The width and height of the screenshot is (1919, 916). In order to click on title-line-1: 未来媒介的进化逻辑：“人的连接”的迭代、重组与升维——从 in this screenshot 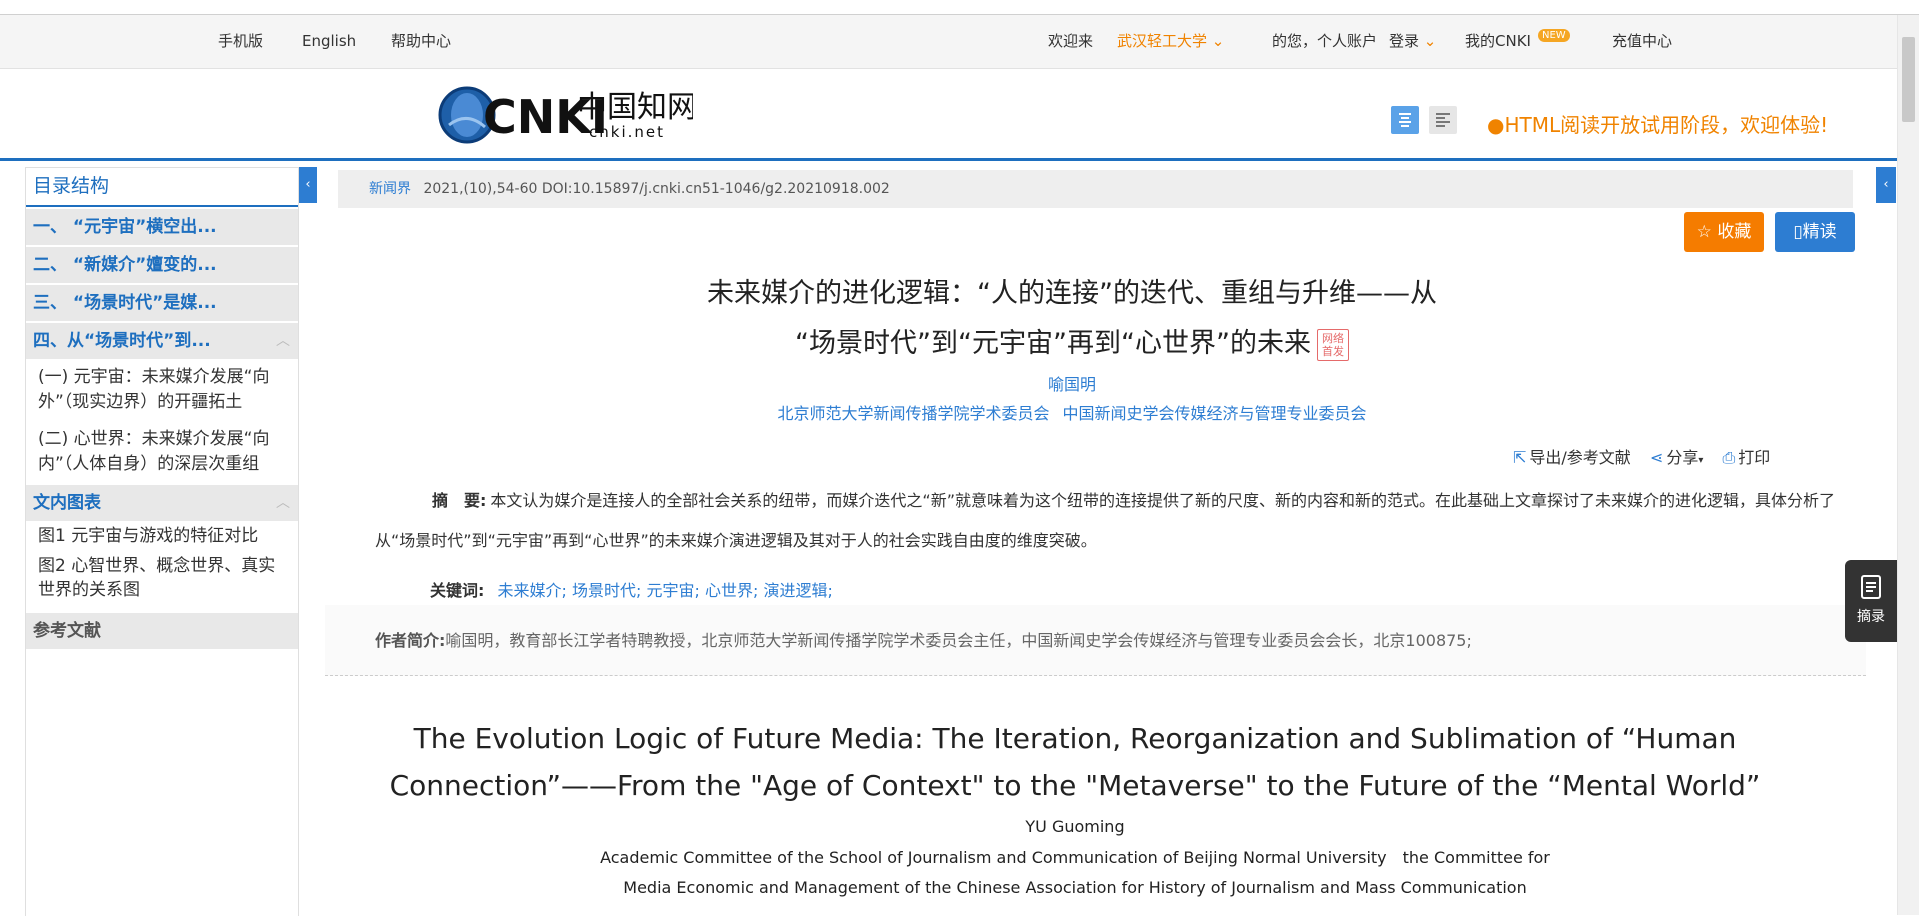, I will do `click(1072, 293)`.